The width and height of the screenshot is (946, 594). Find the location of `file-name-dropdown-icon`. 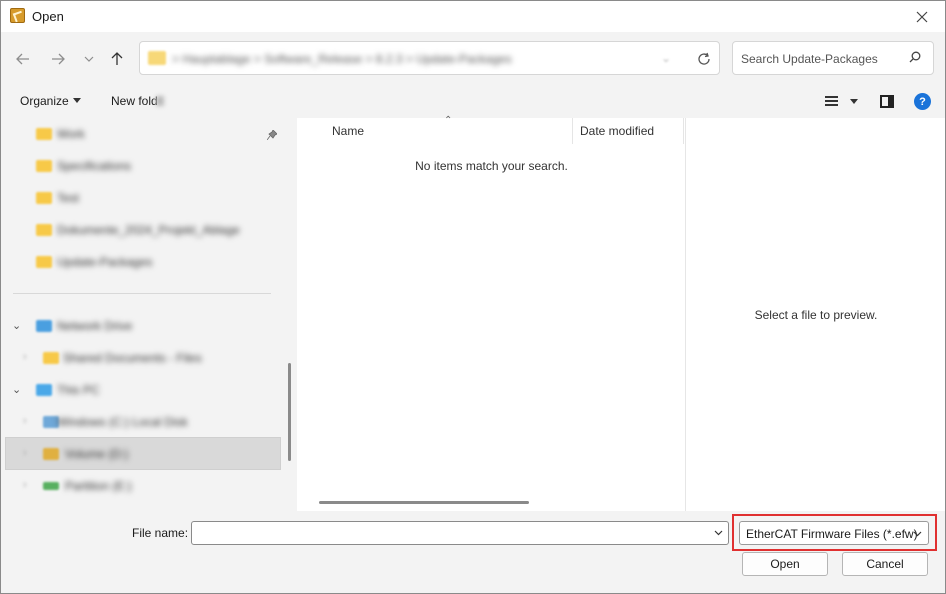

file-name-dropdown-icon is located at coordinates (718, 532).